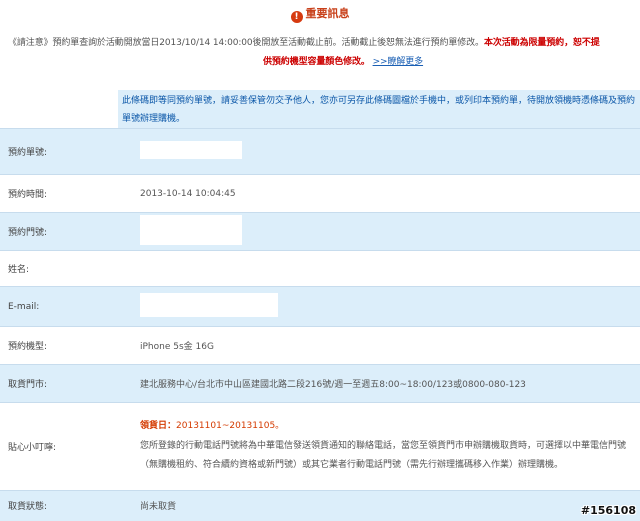 The width and height of the screenshot is (640, 521). I want to click on row-model: 預約機型: iPhone 5s金 16G, so click(320, 345).